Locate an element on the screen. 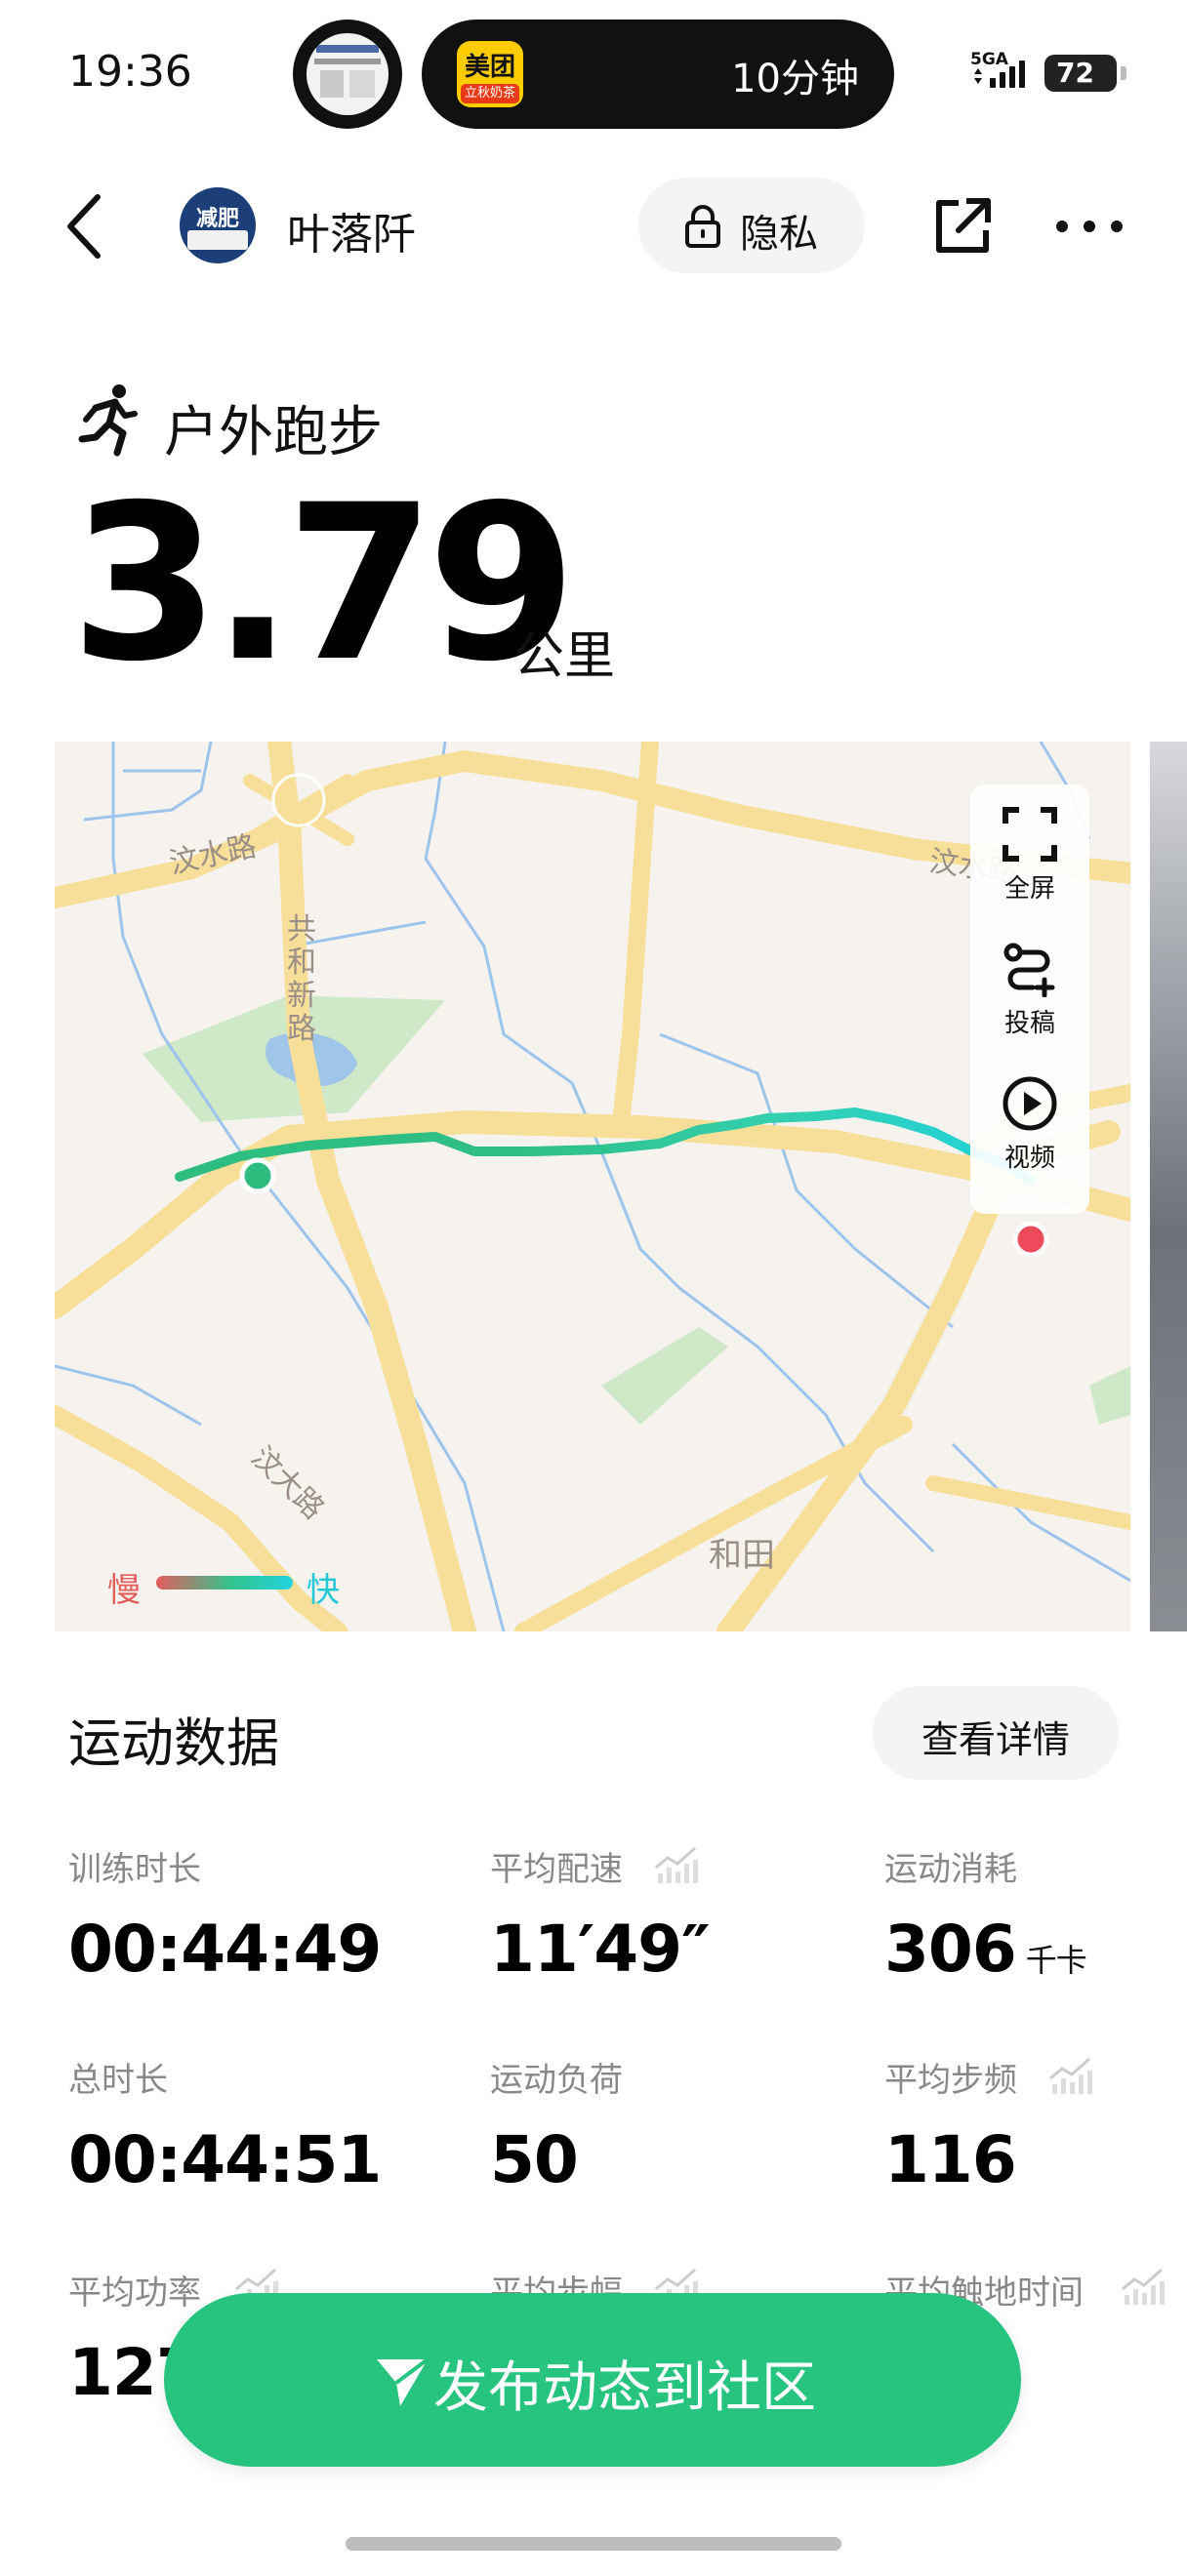  status-time: 19:36 is located at coordinates (130, 72).